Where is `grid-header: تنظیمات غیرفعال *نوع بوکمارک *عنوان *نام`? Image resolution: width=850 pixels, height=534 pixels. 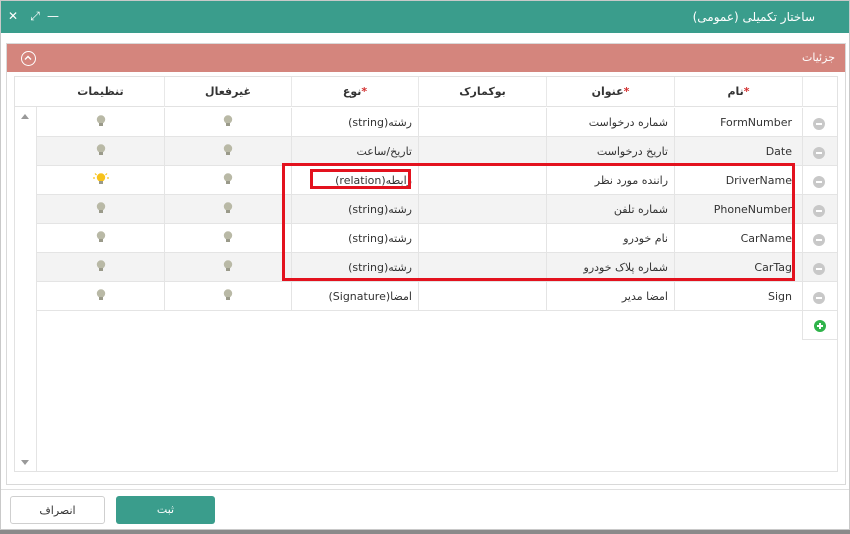
grid-header: تنظیمات غیرفعال *نوع بوکمارک *عنوان *نام is located at coordinates (426, 92).